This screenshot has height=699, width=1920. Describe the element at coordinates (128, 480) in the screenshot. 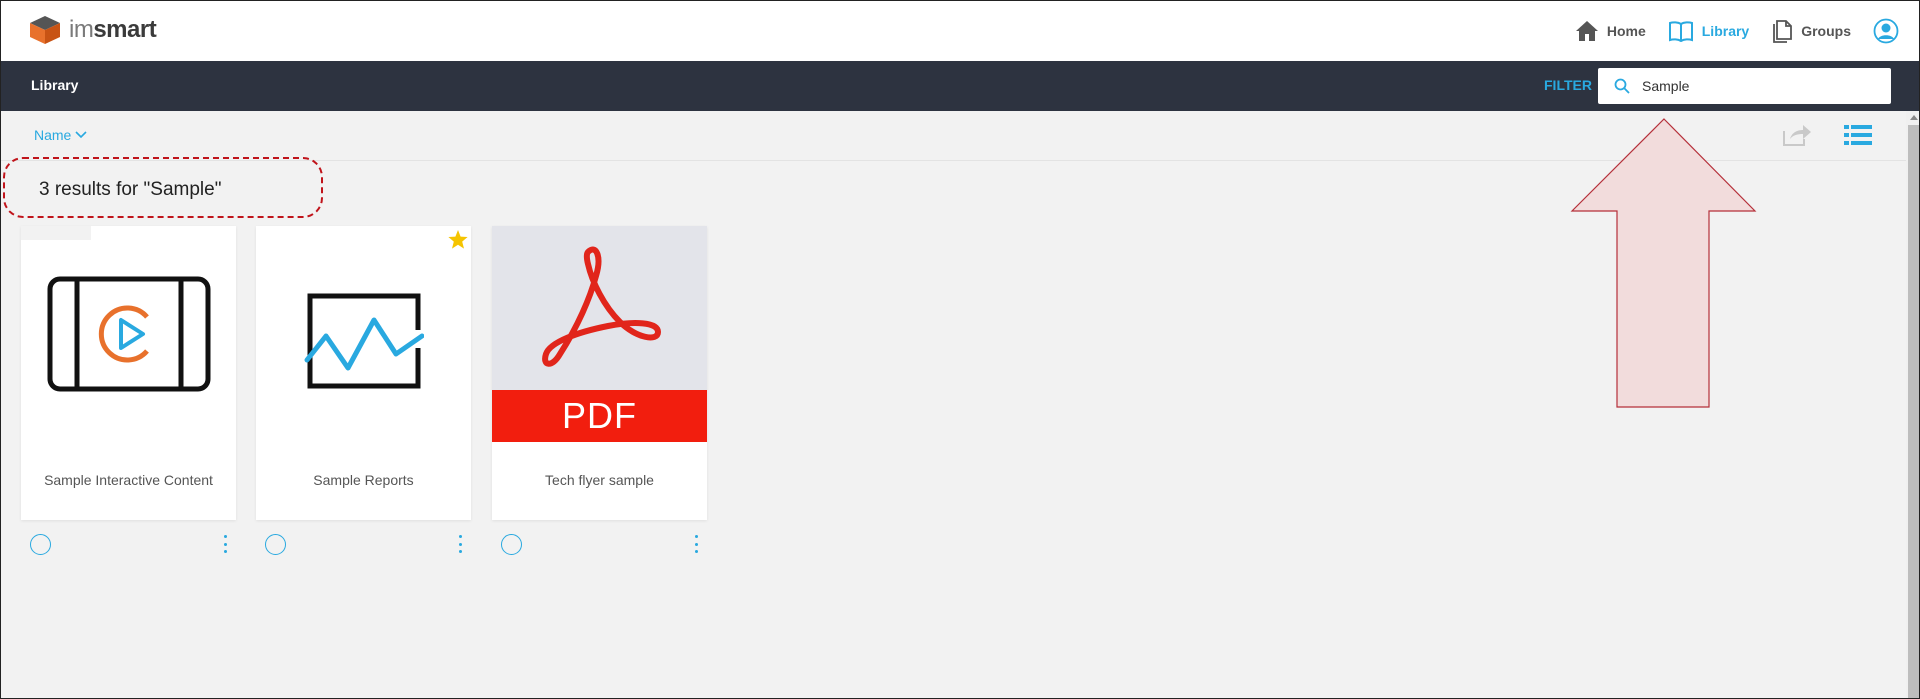

I see `item-title: Sample Interactive Content` at that location.